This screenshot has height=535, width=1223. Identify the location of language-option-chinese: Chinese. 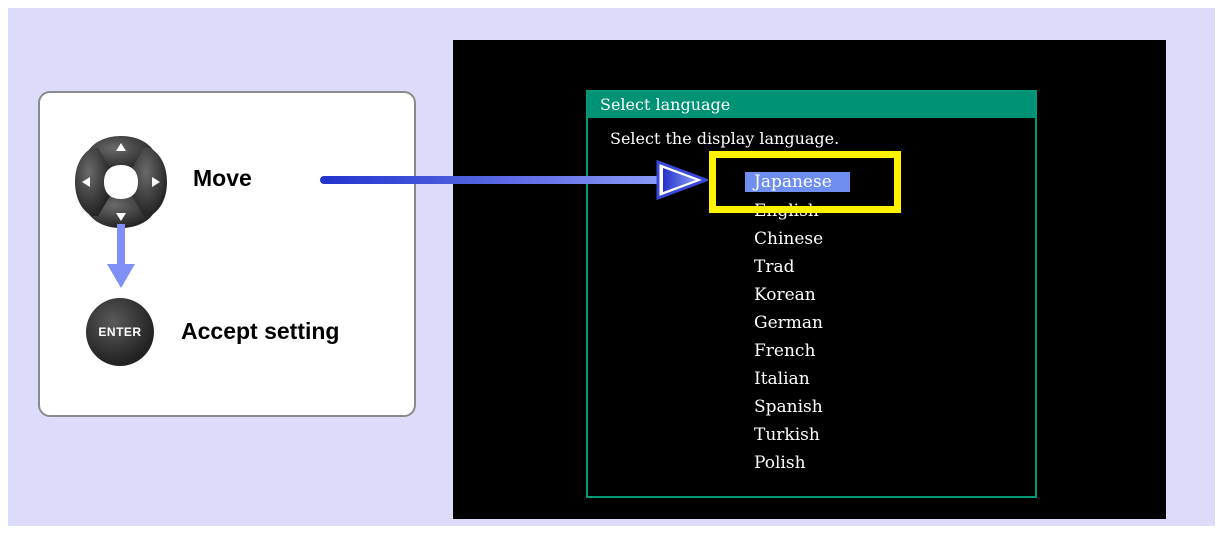
(788, 239).